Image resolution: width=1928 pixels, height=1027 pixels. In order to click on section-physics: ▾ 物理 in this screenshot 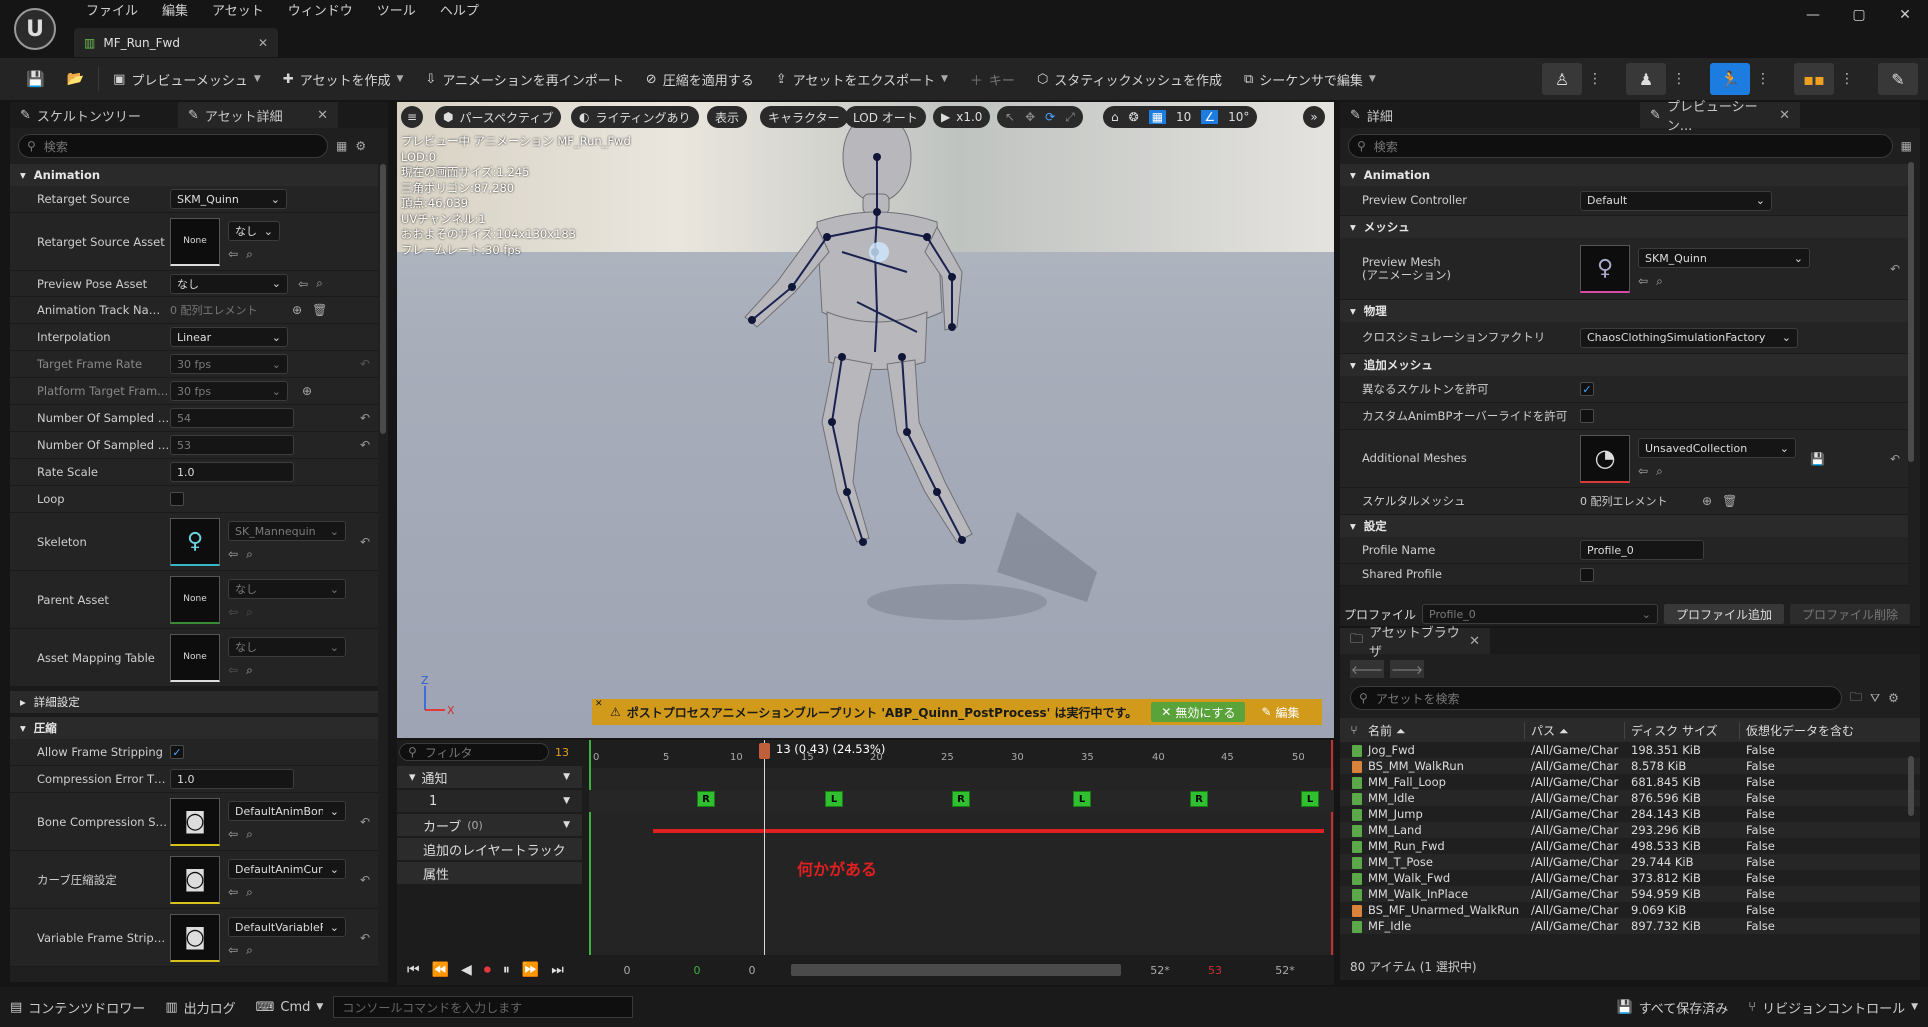, I will do `click(1624, 311)`.